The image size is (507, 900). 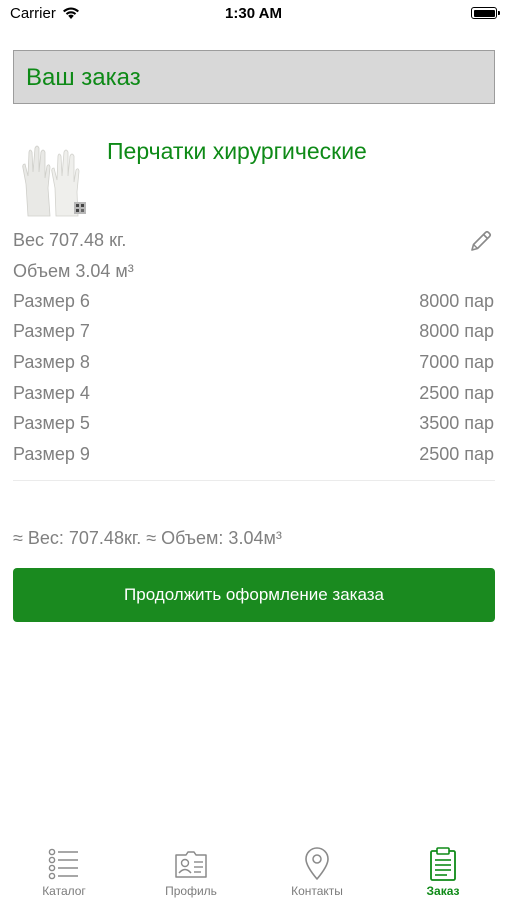 I want to click on tab-catalog: Каталог, so click(x=64, y=865).